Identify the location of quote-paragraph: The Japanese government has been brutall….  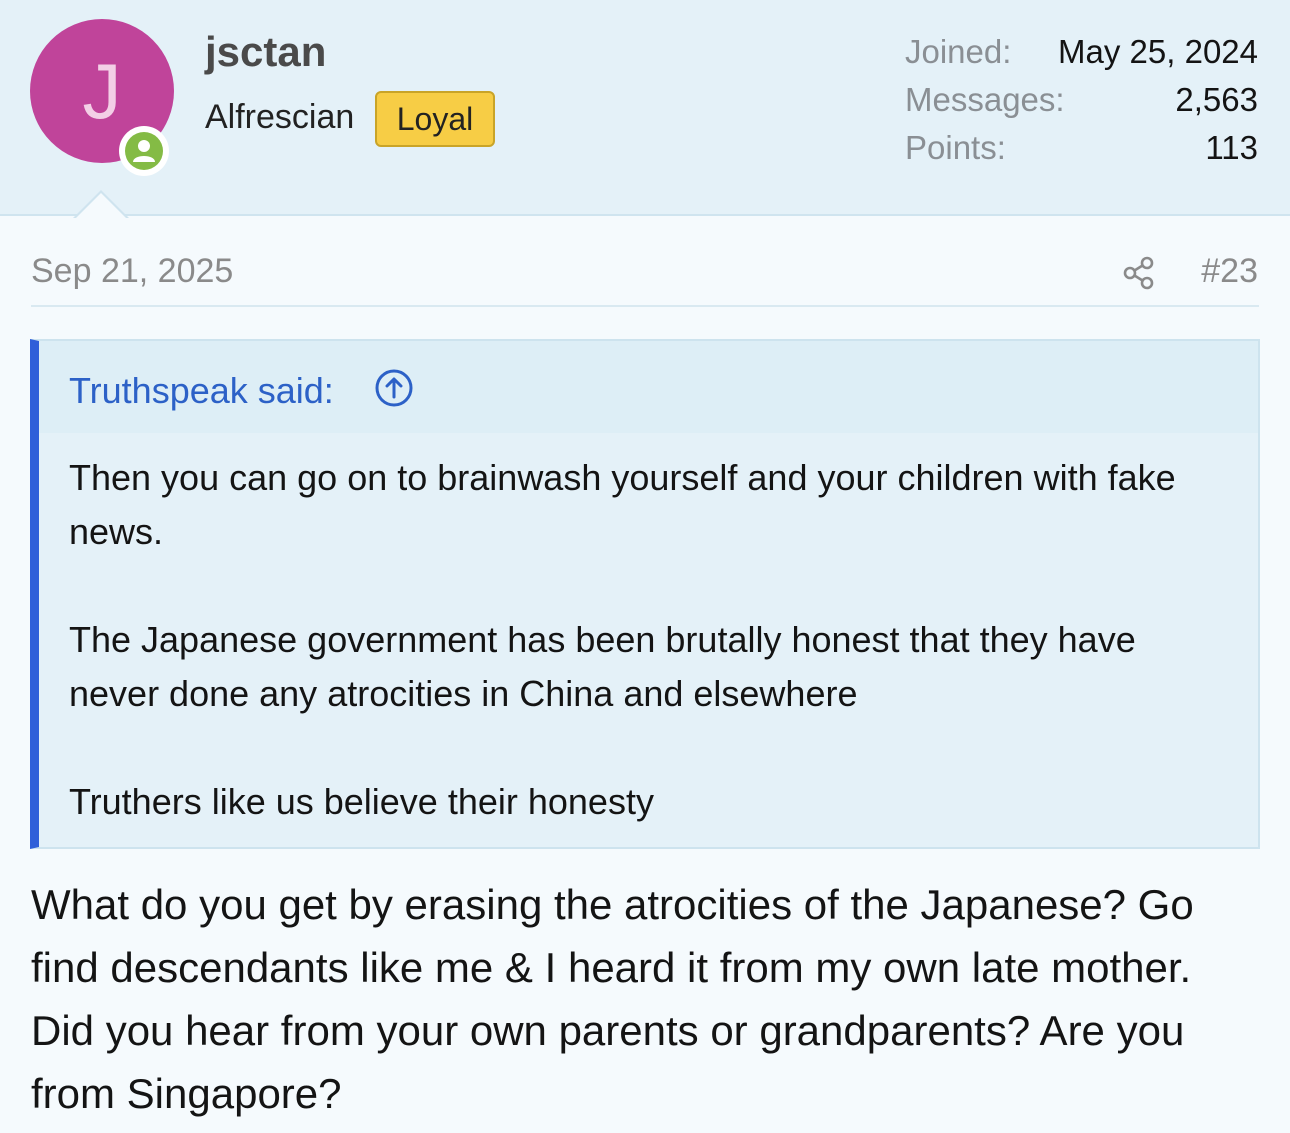
(602, 666).